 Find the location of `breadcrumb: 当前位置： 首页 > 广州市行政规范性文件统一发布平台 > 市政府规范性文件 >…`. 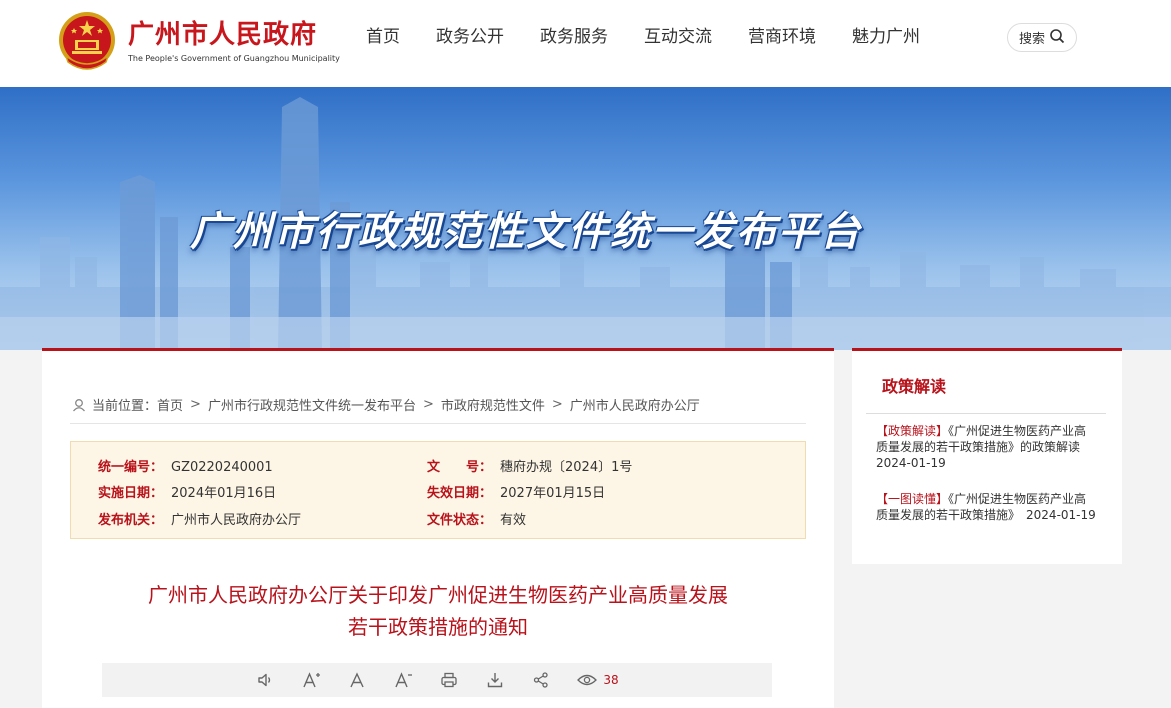

breadcrumb: 当前位置： 首页 > 广州市行政规范性文件统一发布平台 > 市政府规范性文件 >… is located at coordinates (386, 404).